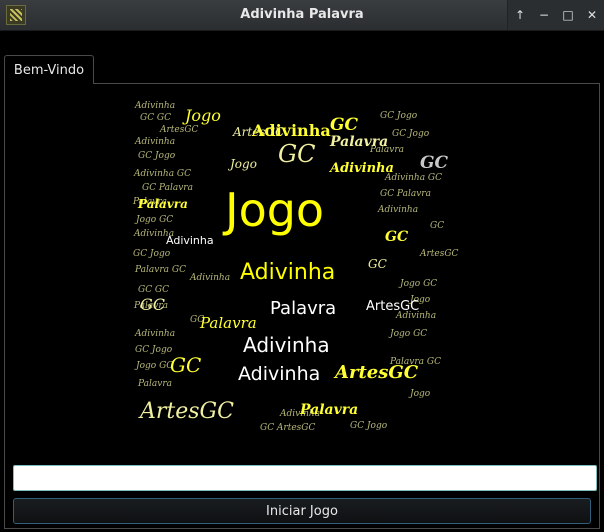 Image resolution: width=604 pixels, height=532 pixels. I want to click on maximize-icon: □, so click(568, 15).